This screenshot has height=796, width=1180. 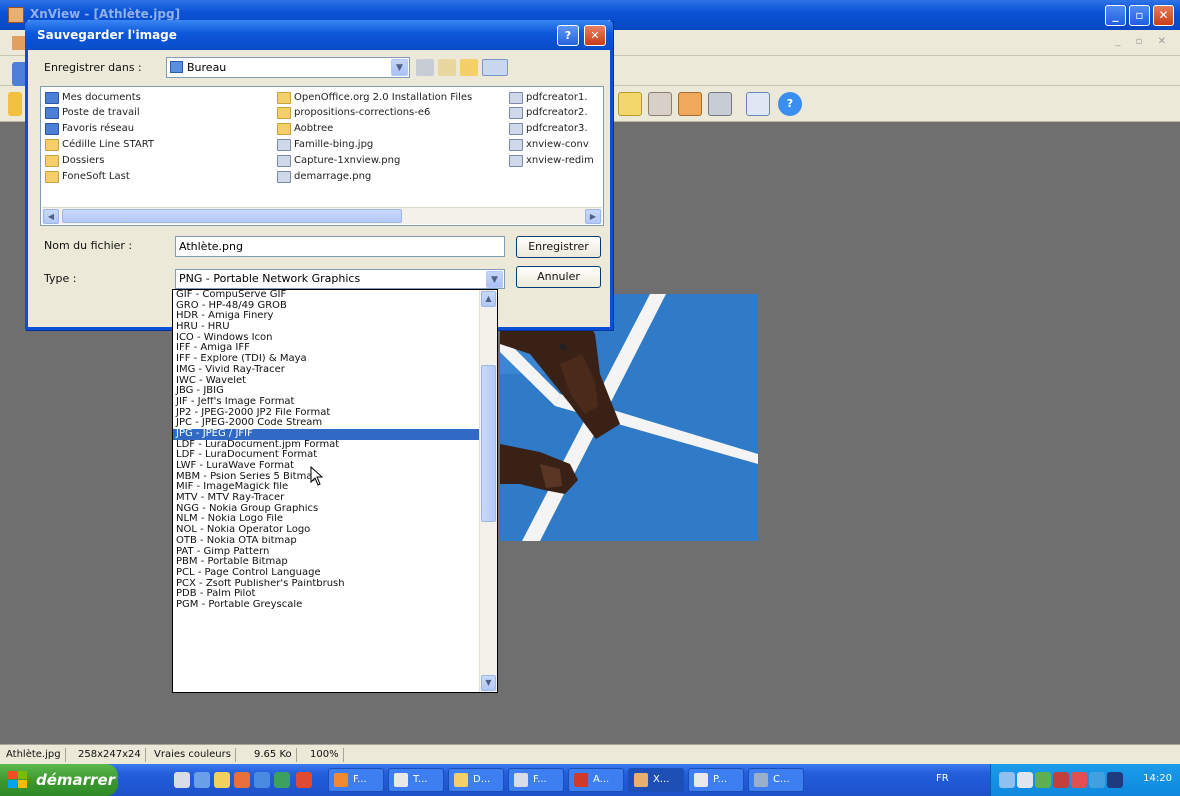 What do you see at coordinates (326, 413) in the screenshot?
I see `type-option: JP2 - JPEG-2000 JP2 File Format` at bounding box center [326, 413].